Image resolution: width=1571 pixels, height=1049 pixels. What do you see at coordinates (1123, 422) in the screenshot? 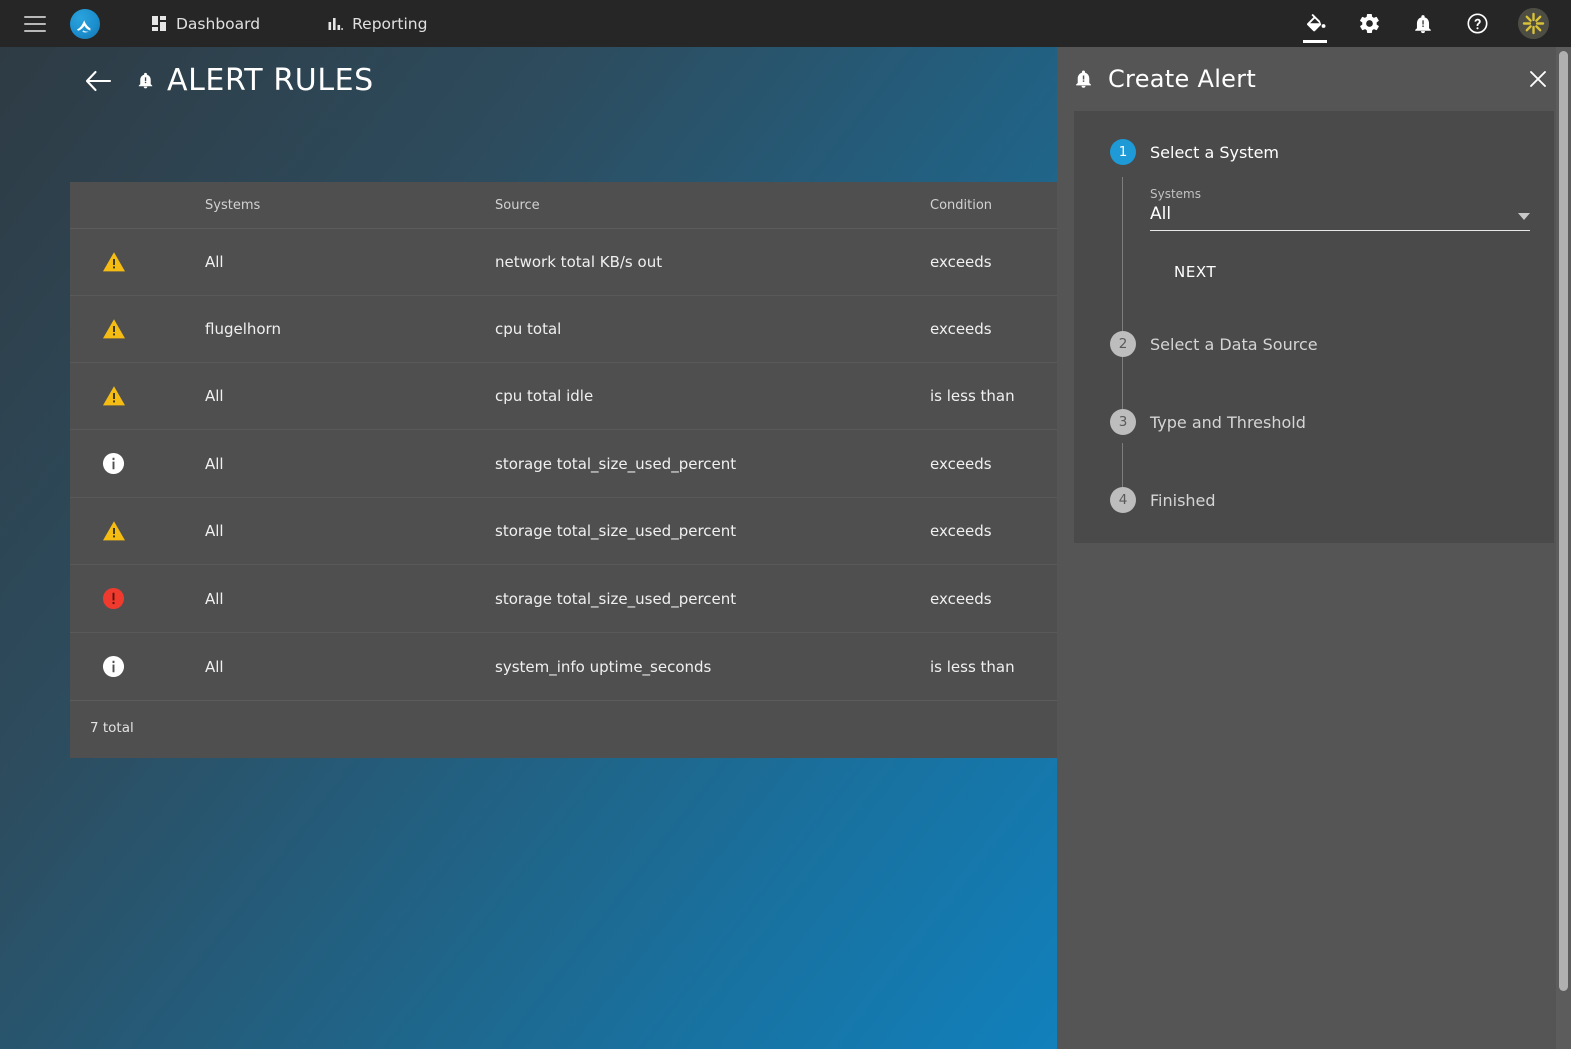
I see `step-number-3: 3` at bounding box center [1123, 422].